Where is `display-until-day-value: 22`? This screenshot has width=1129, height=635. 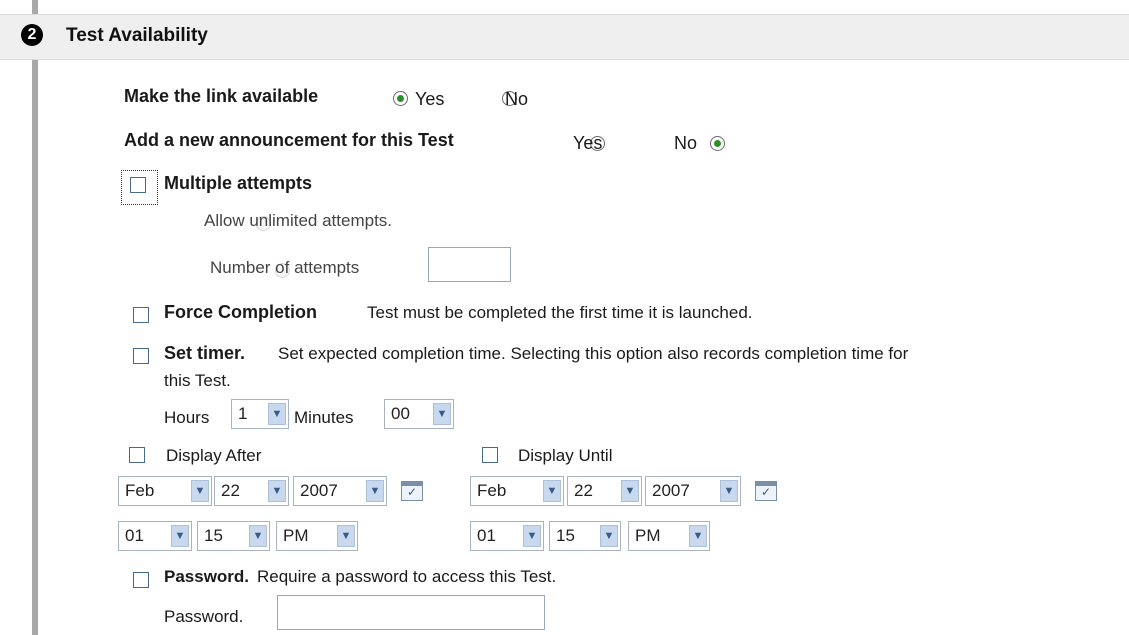 display-until-day-value: 22 is located at coordinates (583, 490).